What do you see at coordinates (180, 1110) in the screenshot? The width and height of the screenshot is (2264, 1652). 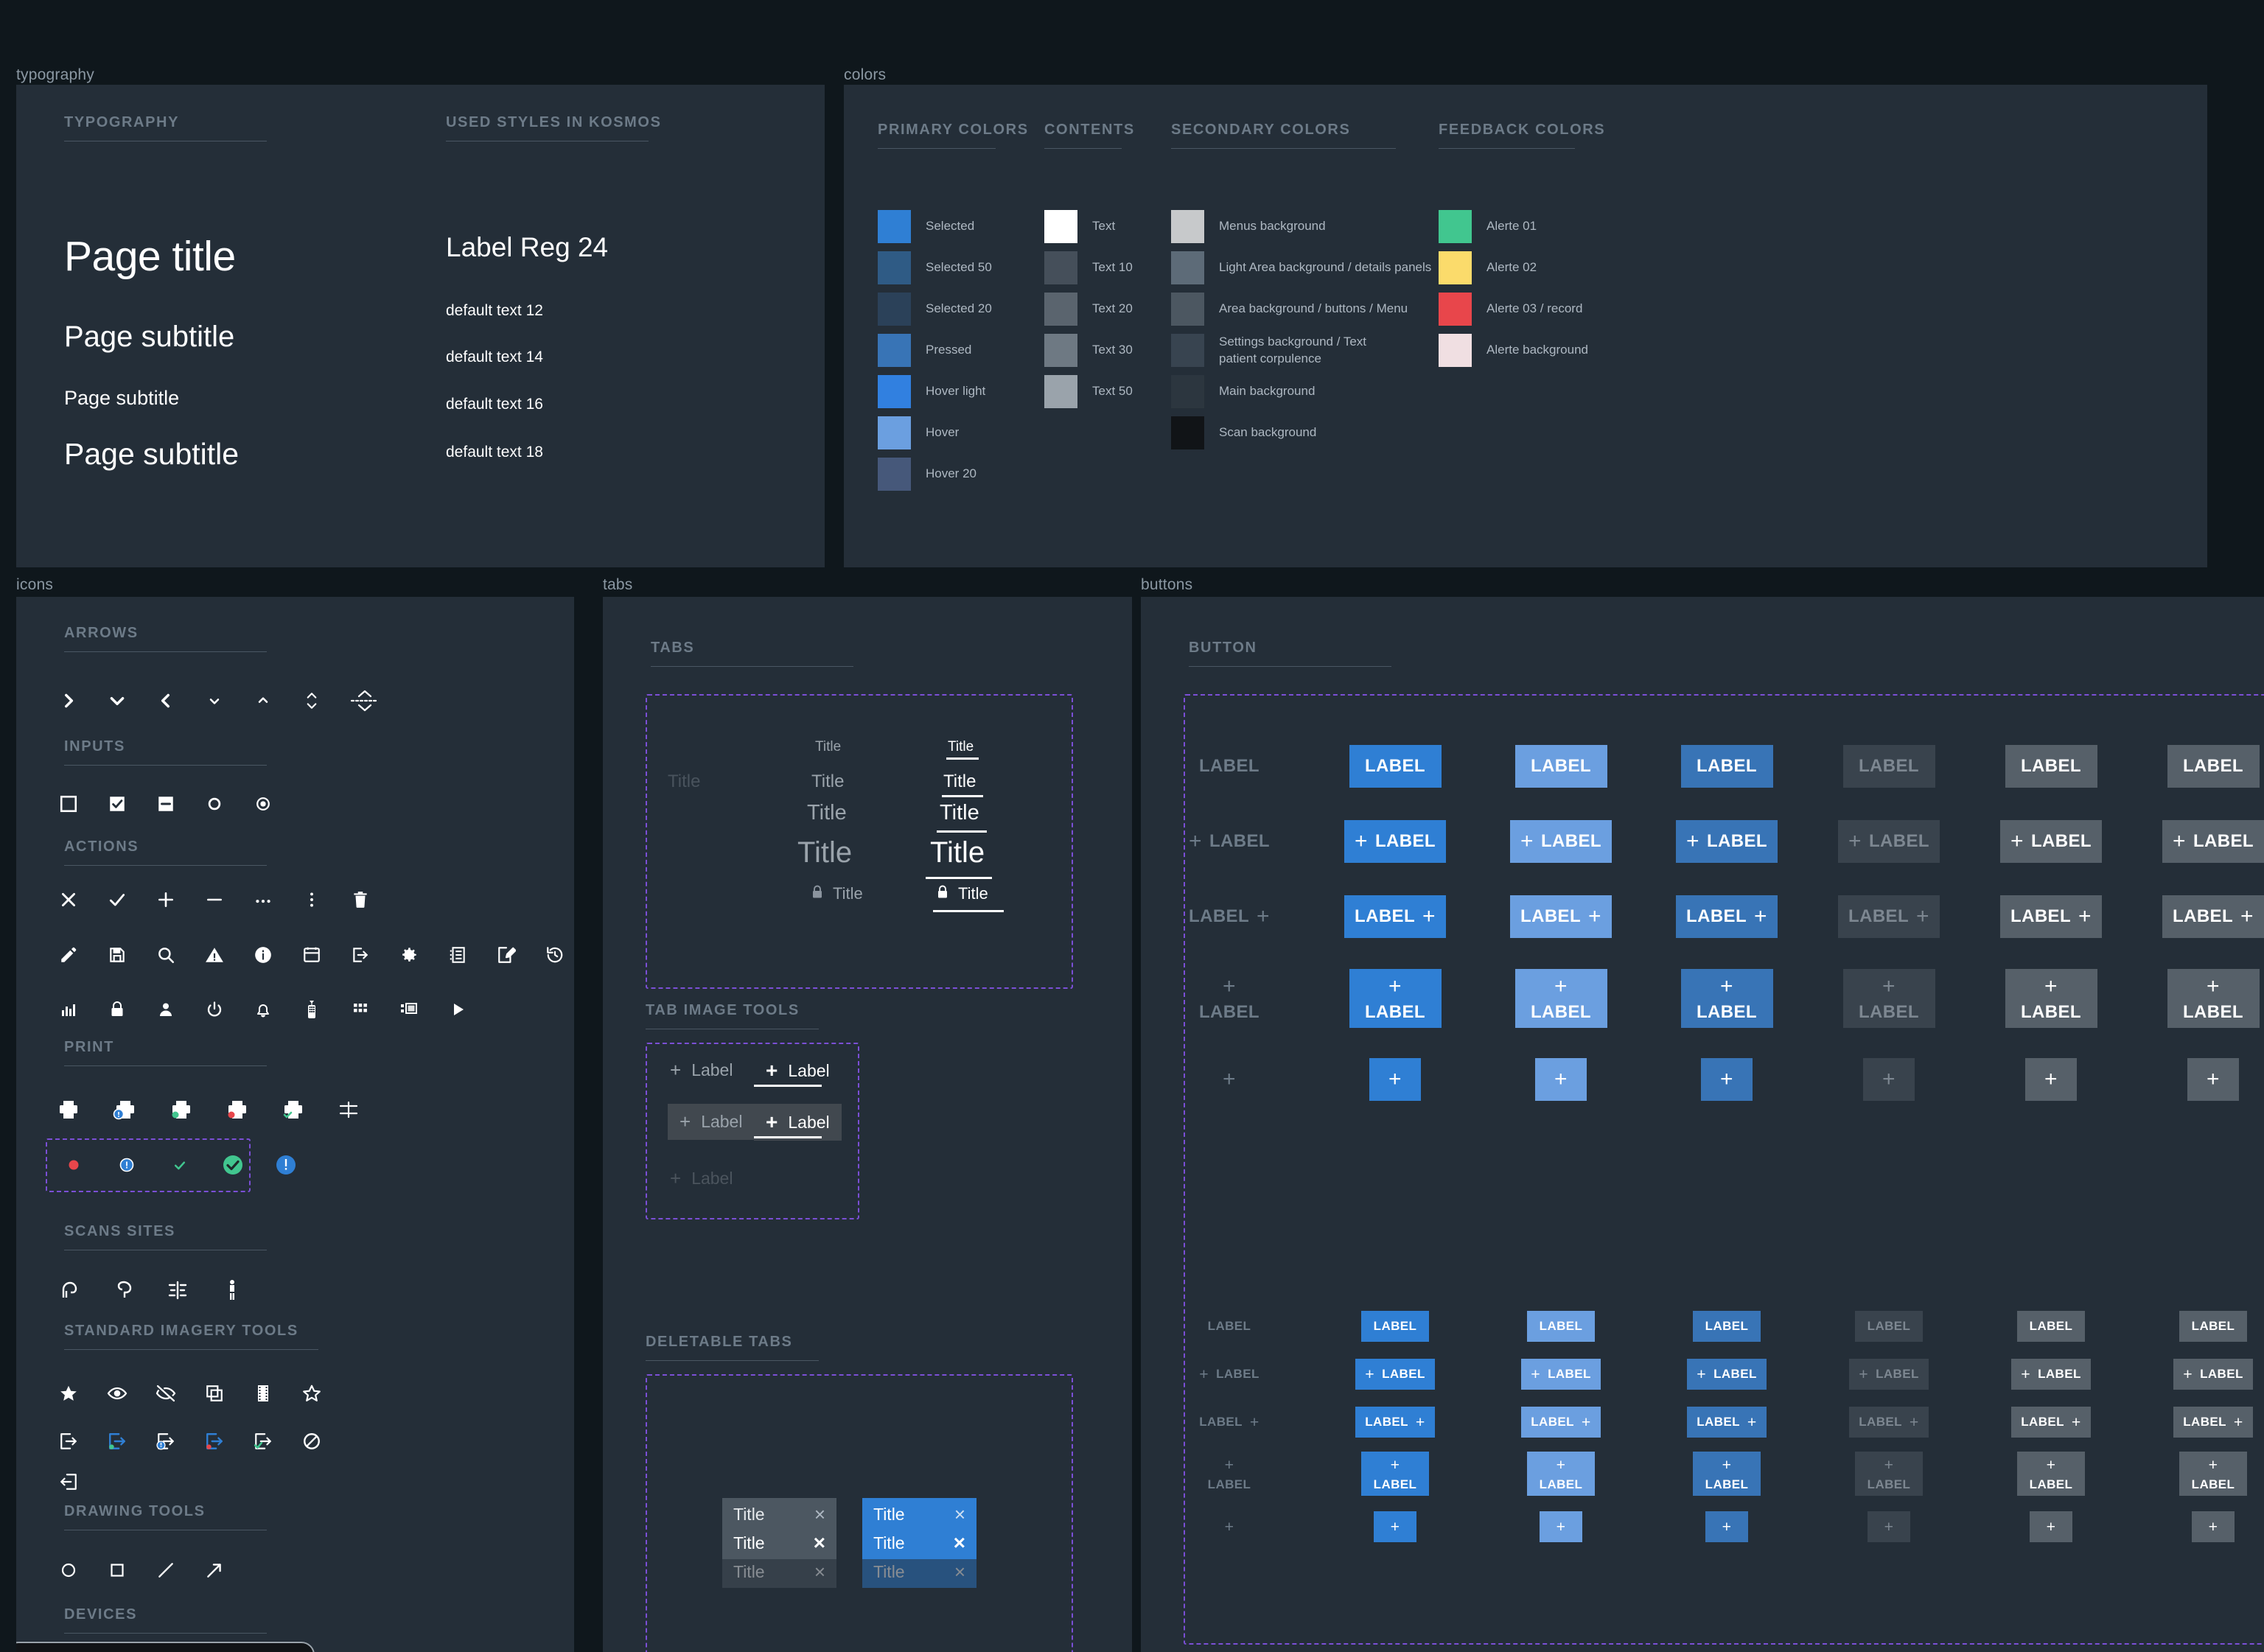 I see `printer-ok-icon` at bounding box center [180, 1110].